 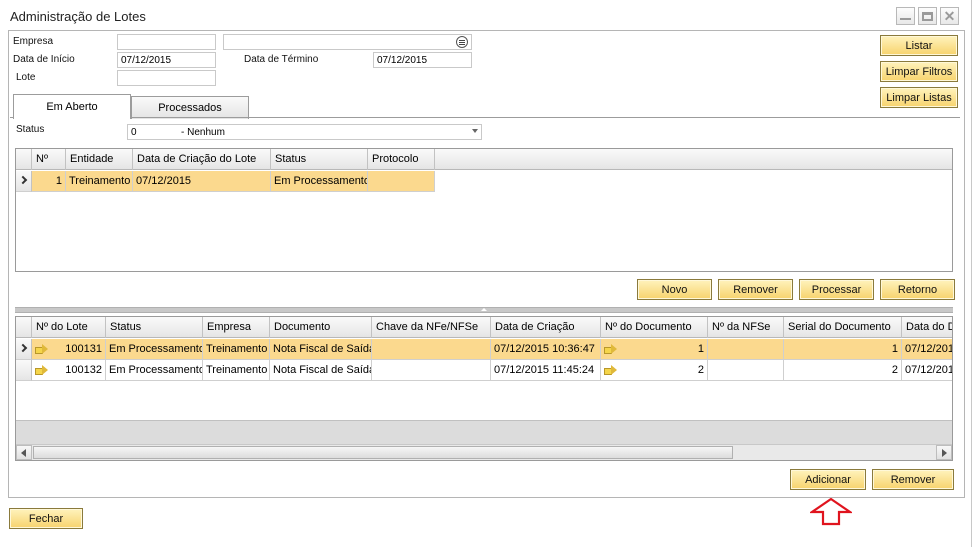 What do you see at coordinates (831, 512) in the screenshot?
I see `red-up-arrow-icon` at bounding box center [831, 512].